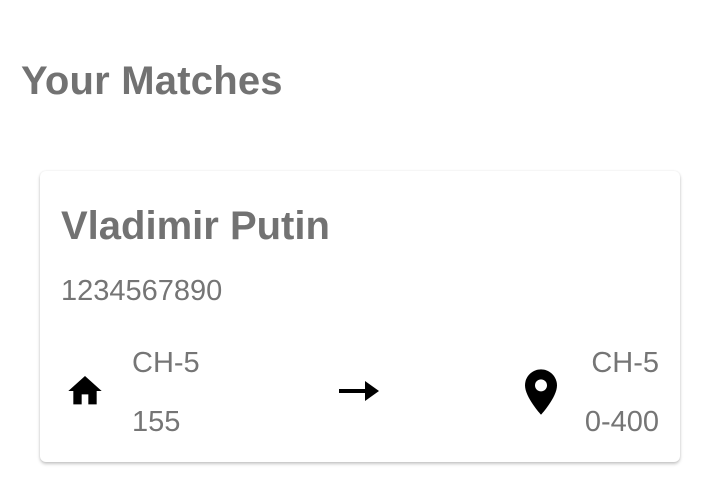 Image resolution: width=720 pixels, height=502 pixels. What do you see at coordinates (359, 391) in the screenshot?
I see `arrow-right-icon` at bounding box center [359, 391].